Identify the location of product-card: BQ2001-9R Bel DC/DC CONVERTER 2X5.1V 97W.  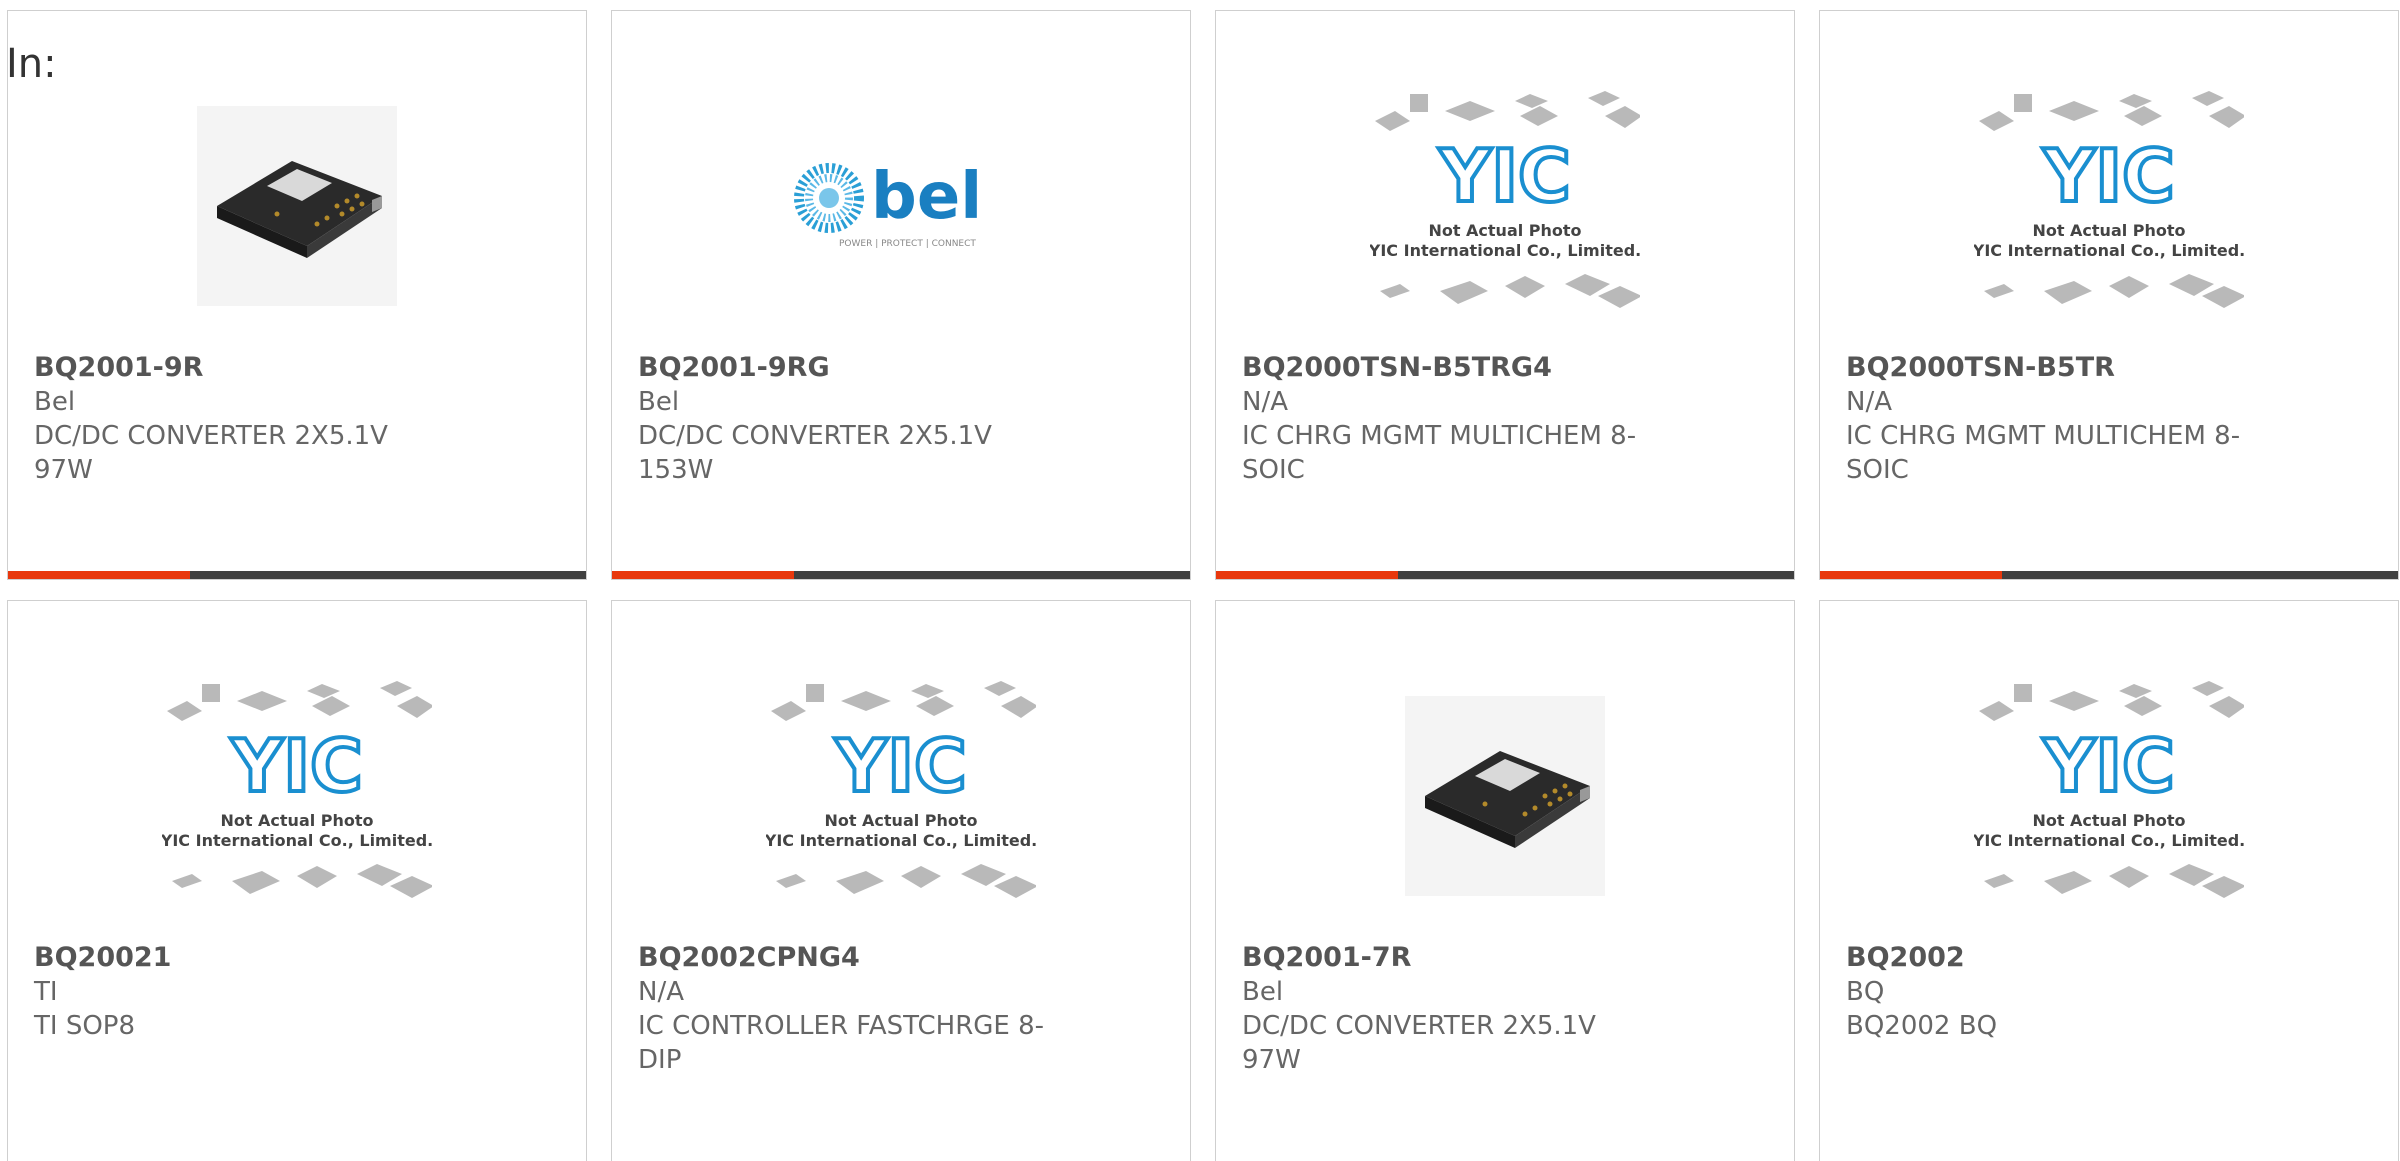
(297, 295).